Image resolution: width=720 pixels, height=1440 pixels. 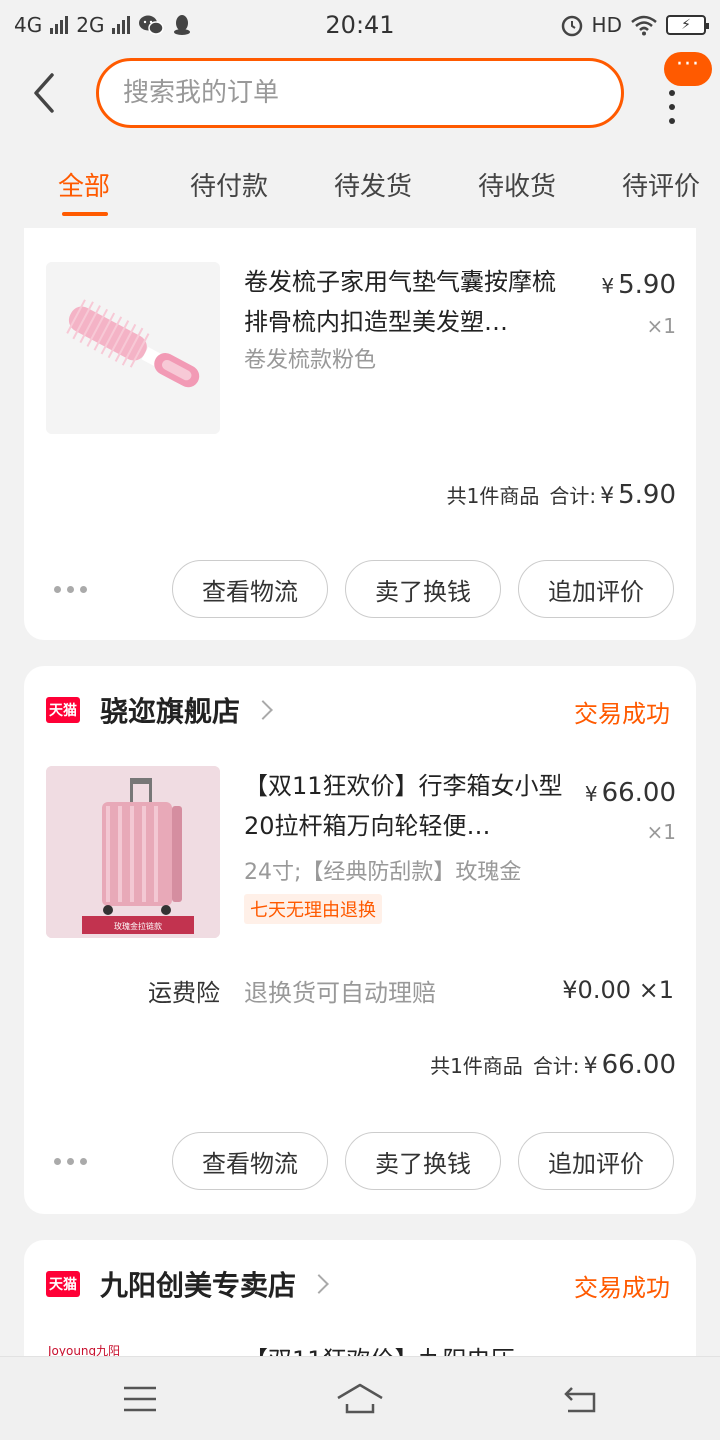 I want to click on price-value: 66.00, so click(x=638, y=793).